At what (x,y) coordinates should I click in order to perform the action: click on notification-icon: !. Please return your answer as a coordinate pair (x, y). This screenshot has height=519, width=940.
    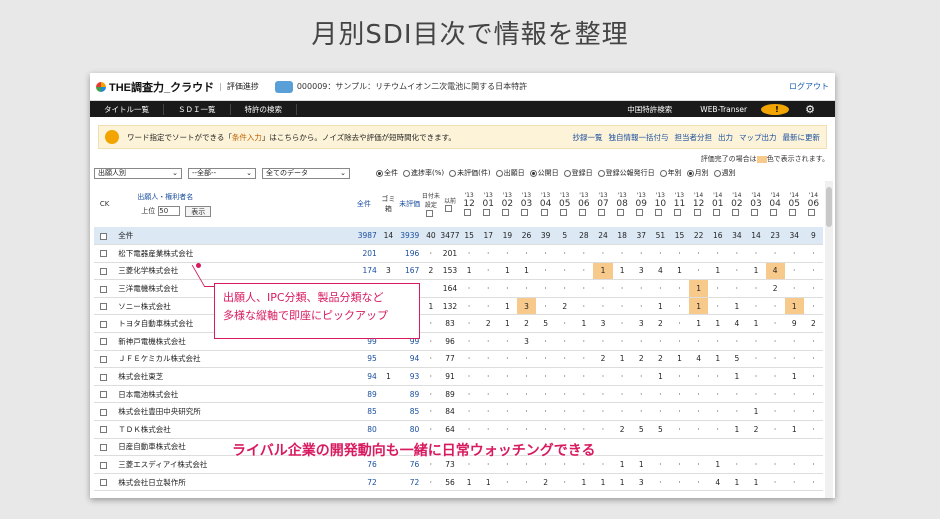
    Looking at the image, I should click on (775, 109).